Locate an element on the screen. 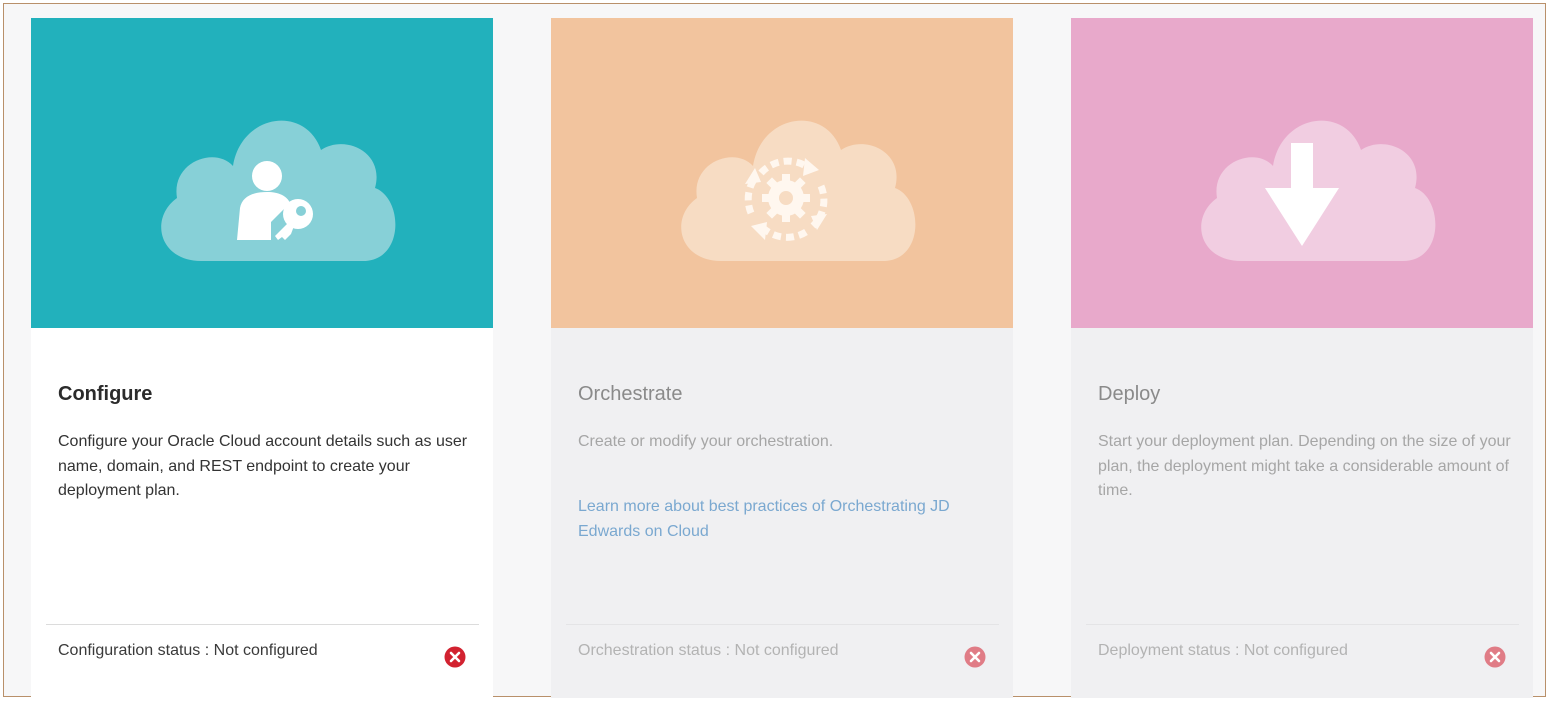 The image size is (1552, 701). card-description: Create or modify your orchestration. is located at coordinates (706, 441).